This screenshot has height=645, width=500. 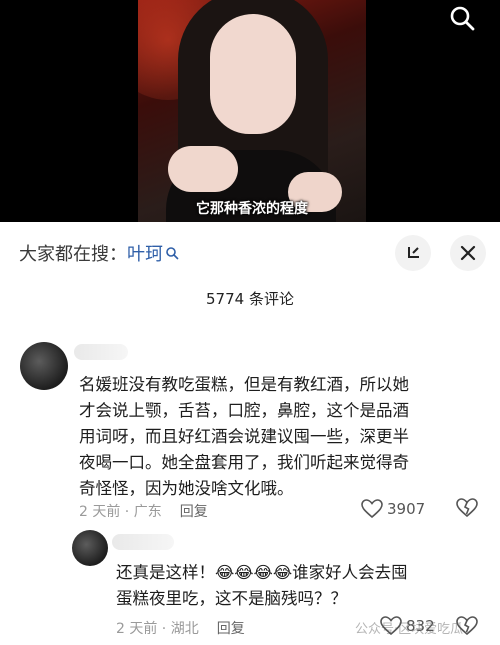 I want to click on person-face, so click(x=253, y=74).